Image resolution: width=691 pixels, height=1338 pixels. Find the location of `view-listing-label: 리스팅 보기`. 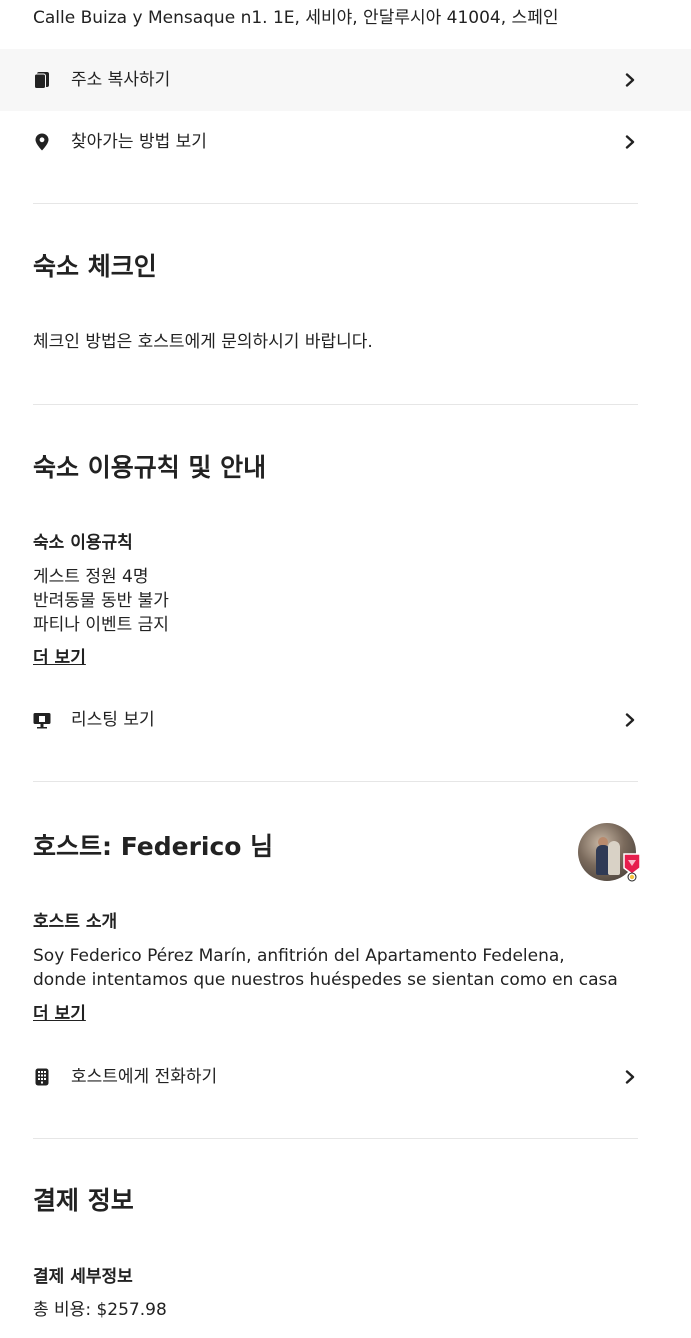

view-listing-label: 리스팅 보기 is located at coordinates (113, 720).